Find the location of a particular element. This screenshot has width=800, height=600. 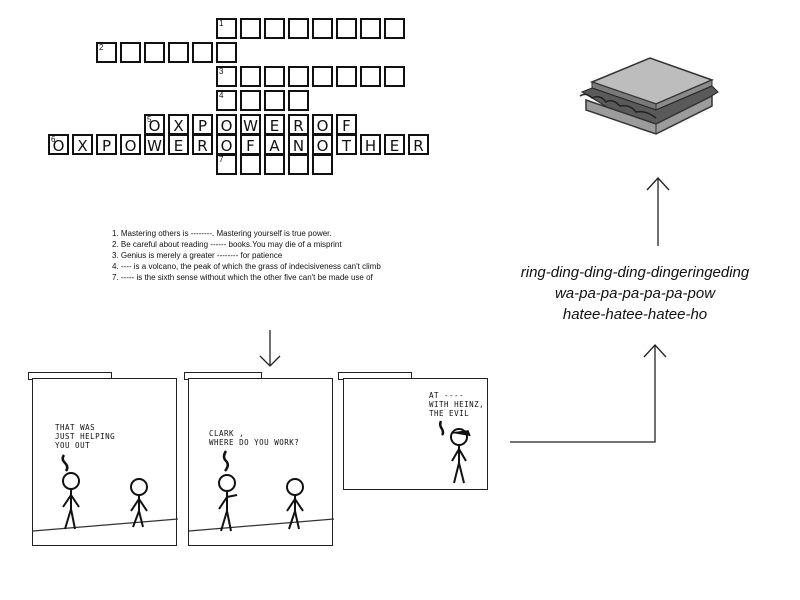

crossword-cell: N is located at coordinates (298, 144).